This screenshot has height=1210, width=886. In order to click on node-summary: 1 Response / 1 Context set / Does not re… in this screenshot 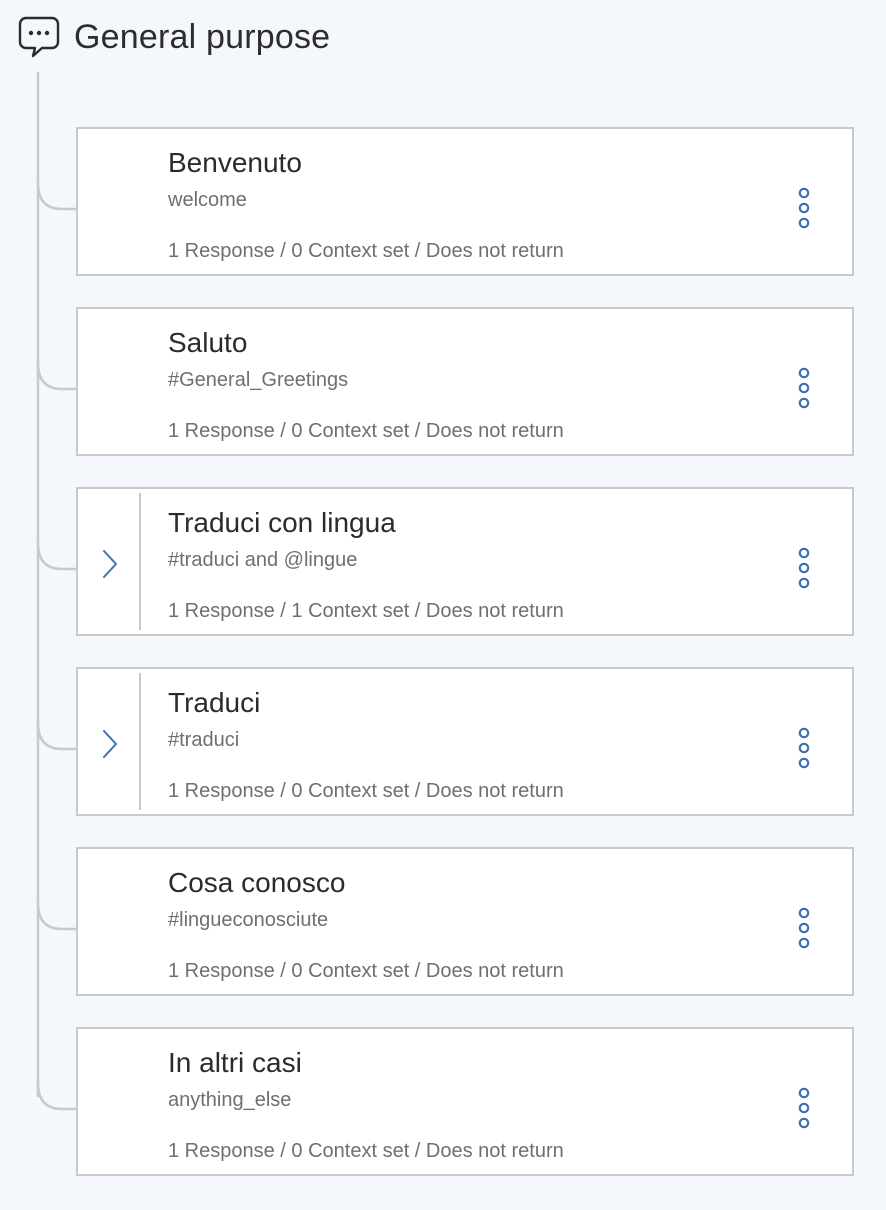, I will do `click(366, 611)`.